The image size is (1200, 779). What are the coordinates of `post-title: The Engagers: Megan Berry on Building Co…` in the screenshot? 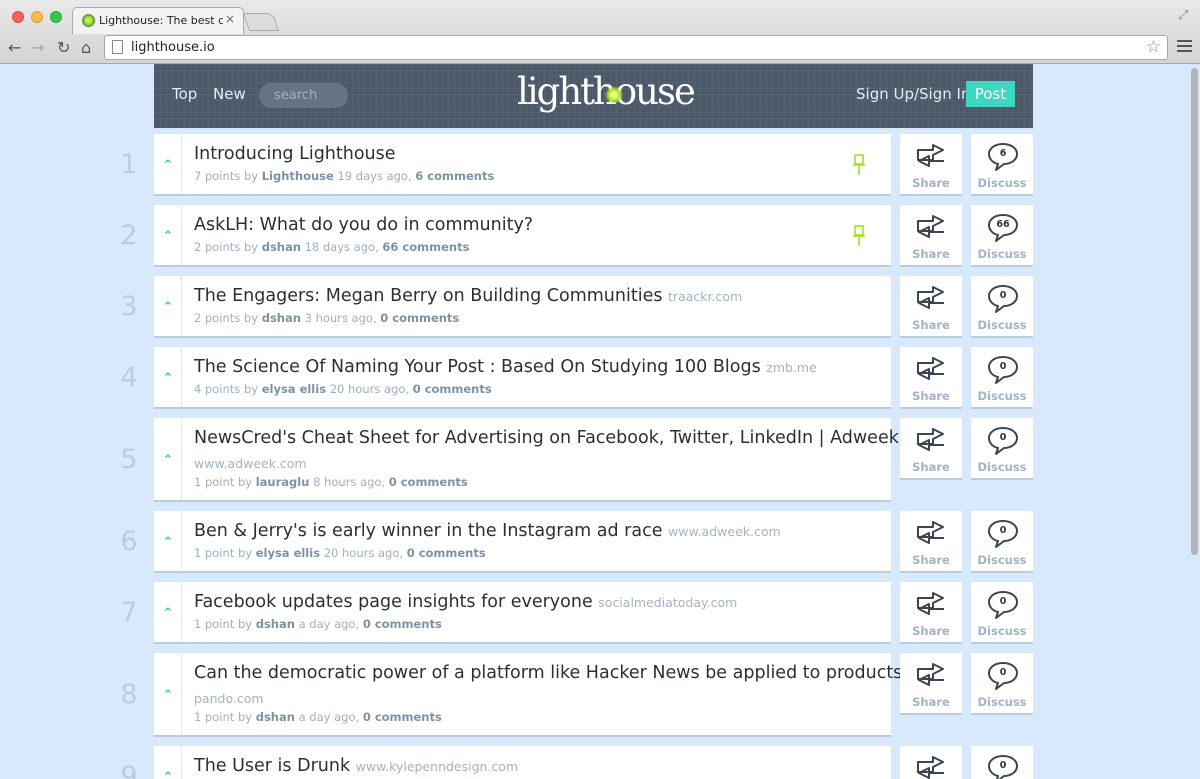 It's located at (468, 296).